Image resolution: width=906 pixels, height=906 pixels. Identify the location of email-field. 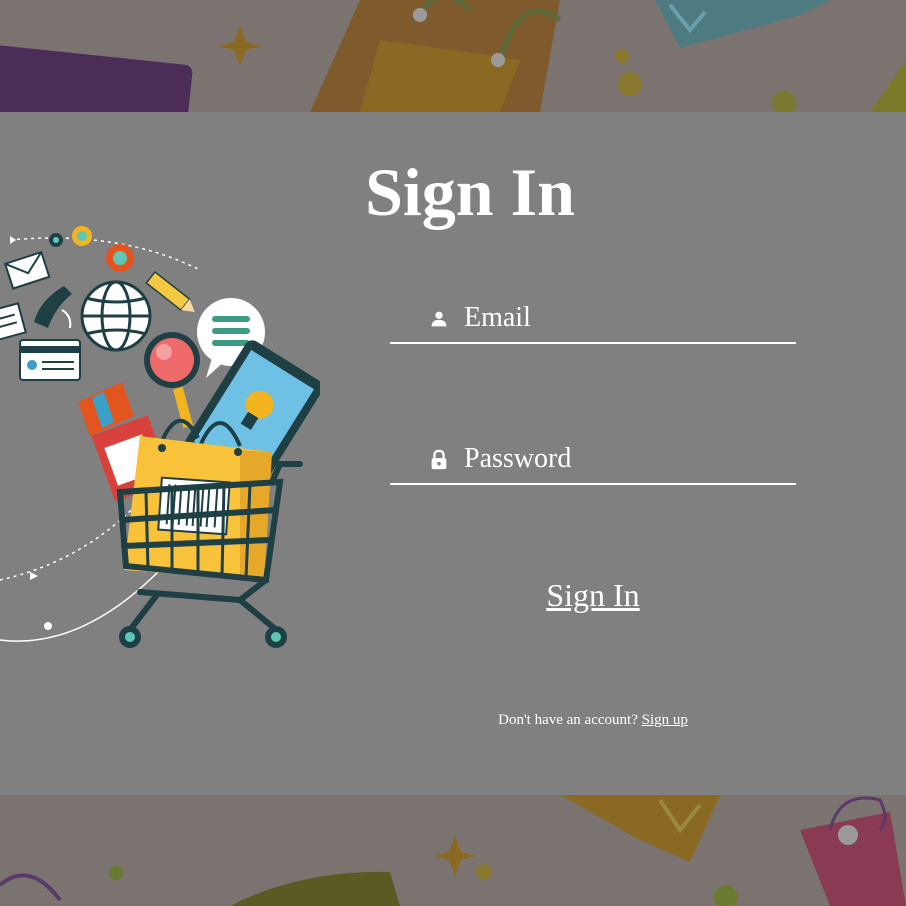
(593, 321).